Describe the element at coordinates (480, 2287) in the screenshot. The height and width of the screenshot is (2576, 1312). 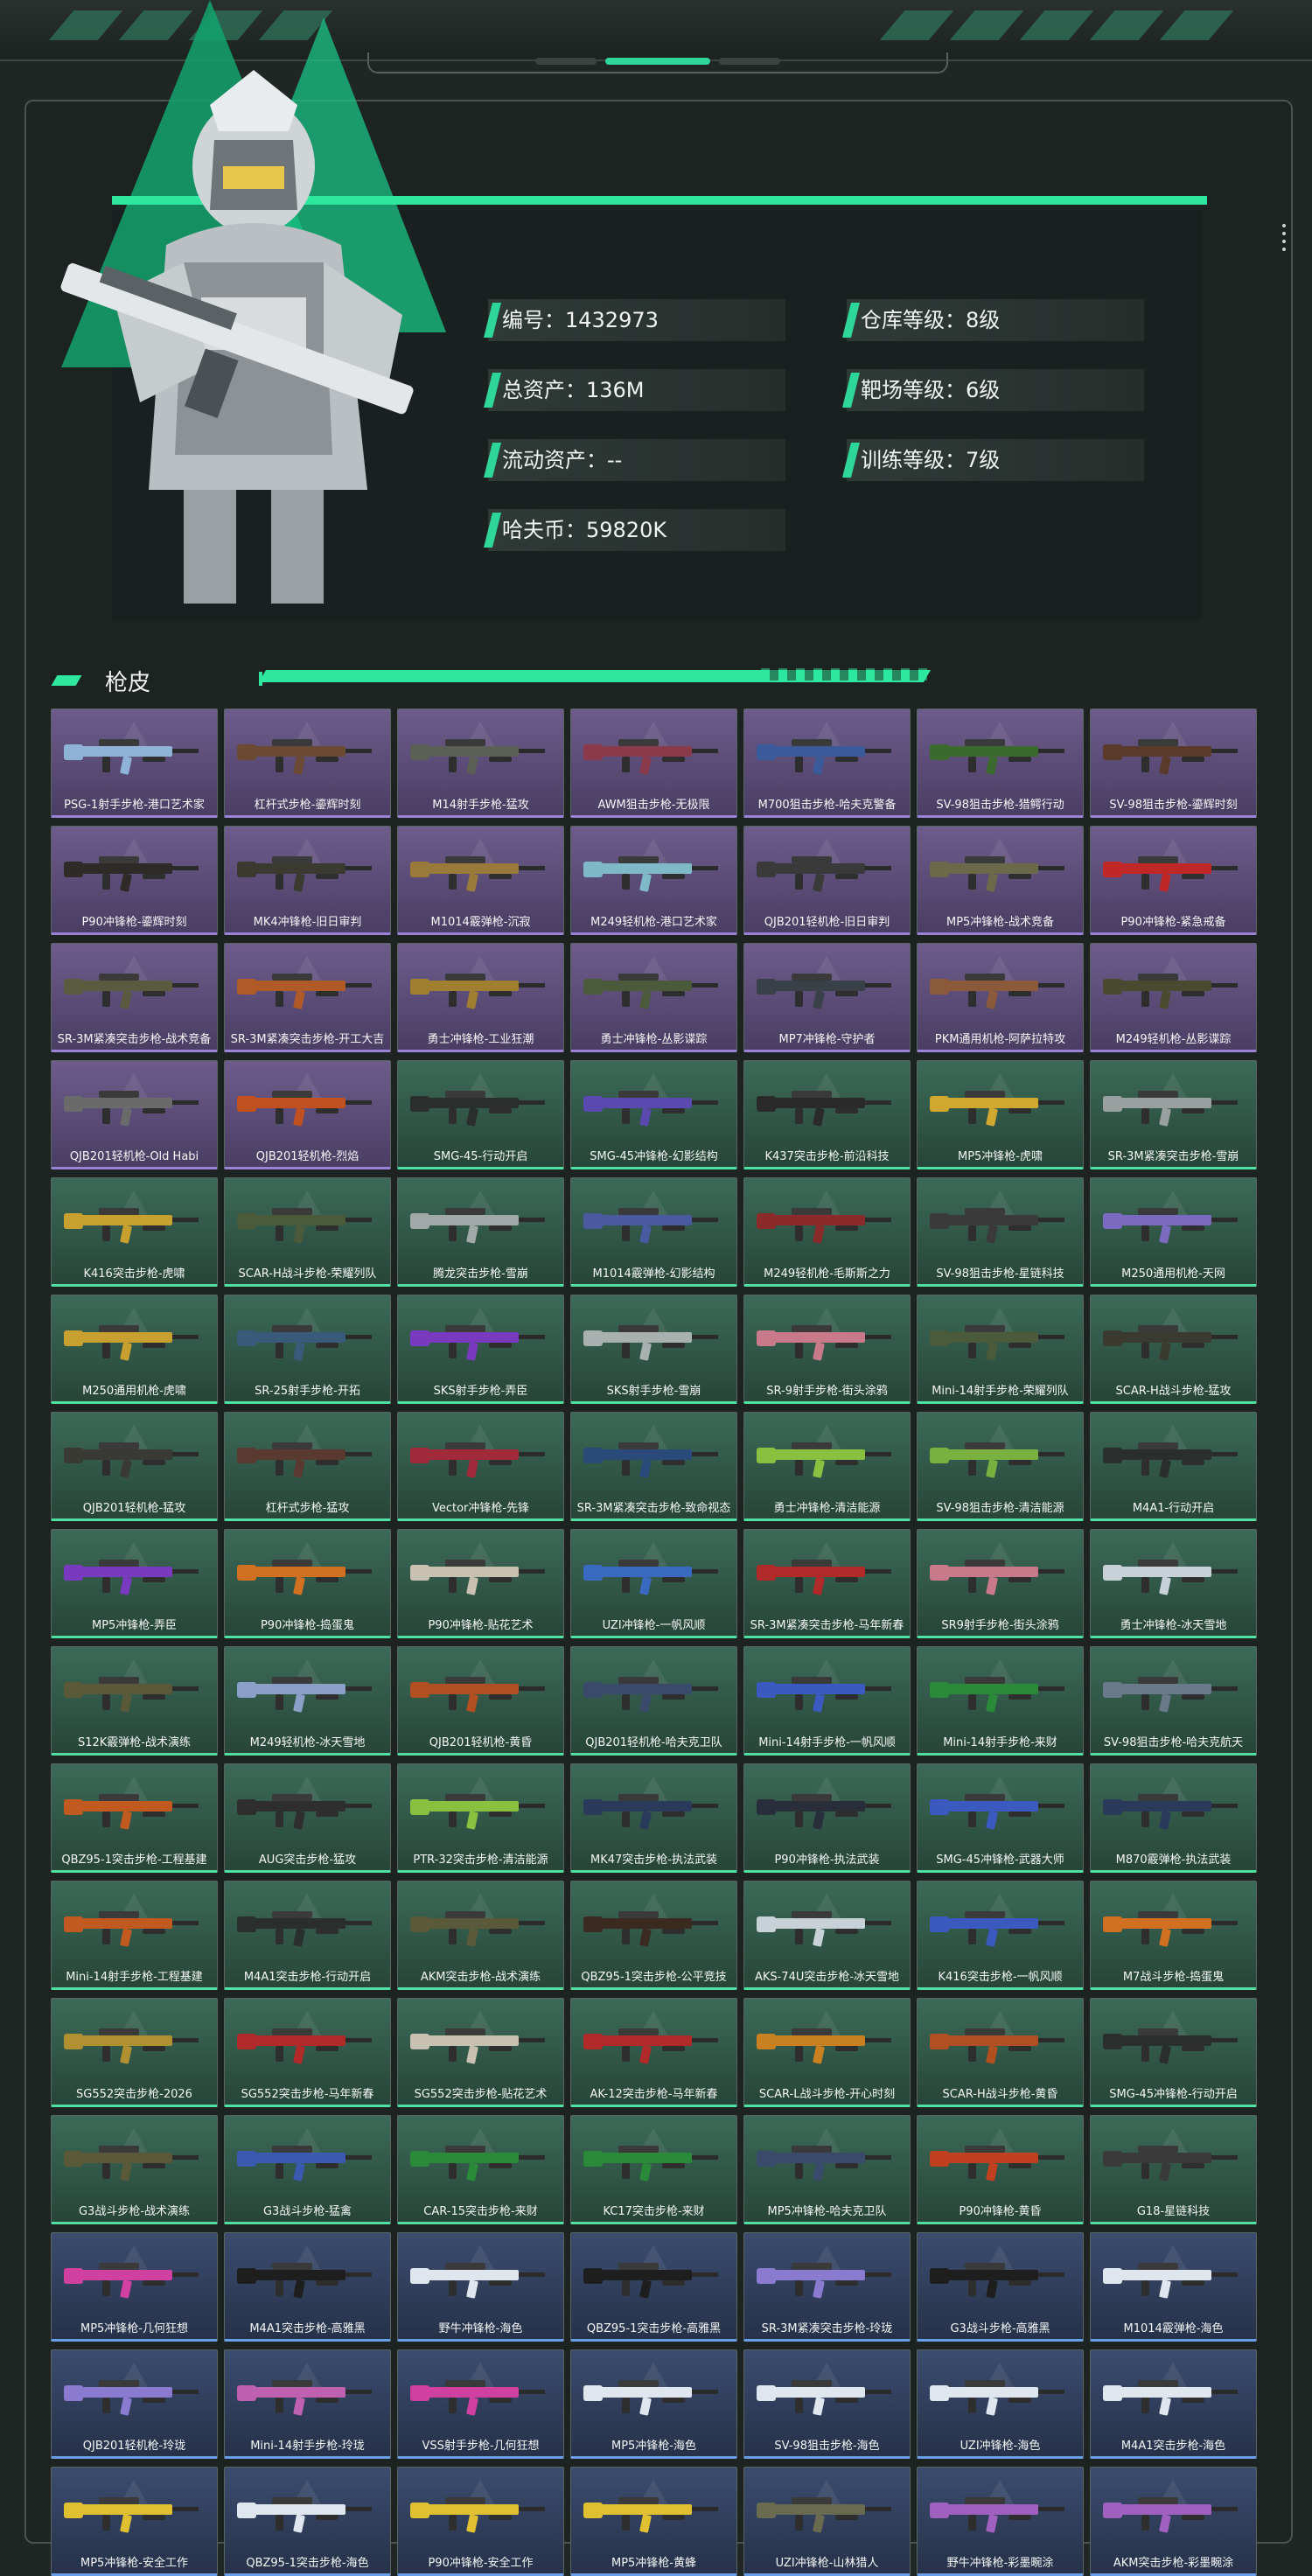
I see `skin-card: 野牛冲锋枪-海色` at that location.